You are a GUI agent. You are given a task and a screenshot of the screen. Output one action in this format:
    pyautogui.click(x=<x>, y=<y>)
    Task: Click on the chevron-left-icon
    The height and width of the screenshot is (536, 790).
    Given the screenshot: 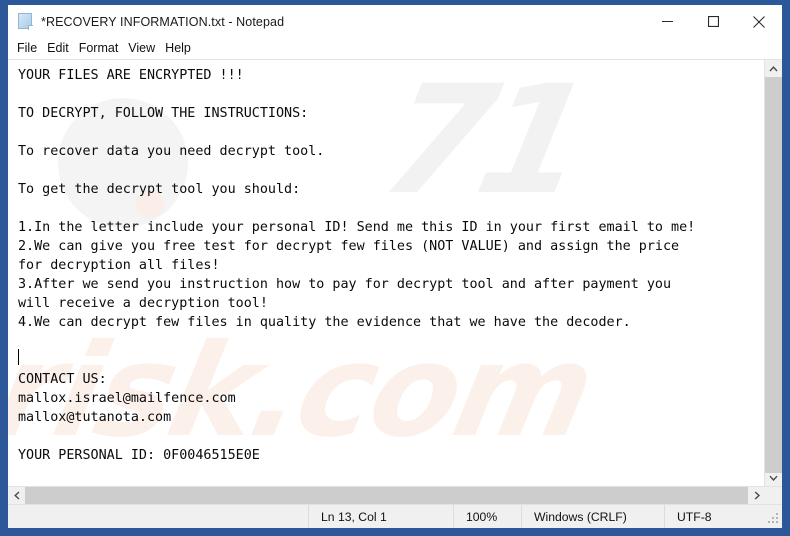 What is the action you would take?
    pyautogui.click(x=16, y=495)
    